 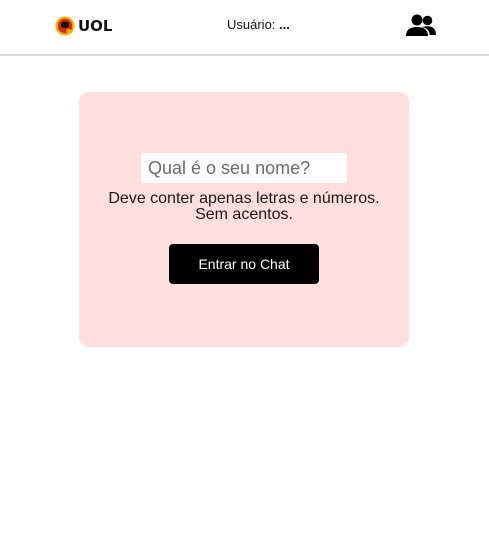 What do you see at coordinates (251, 24) in the screenshot?
I see `user-label: Usuário:` at bounding box center [251, 24].